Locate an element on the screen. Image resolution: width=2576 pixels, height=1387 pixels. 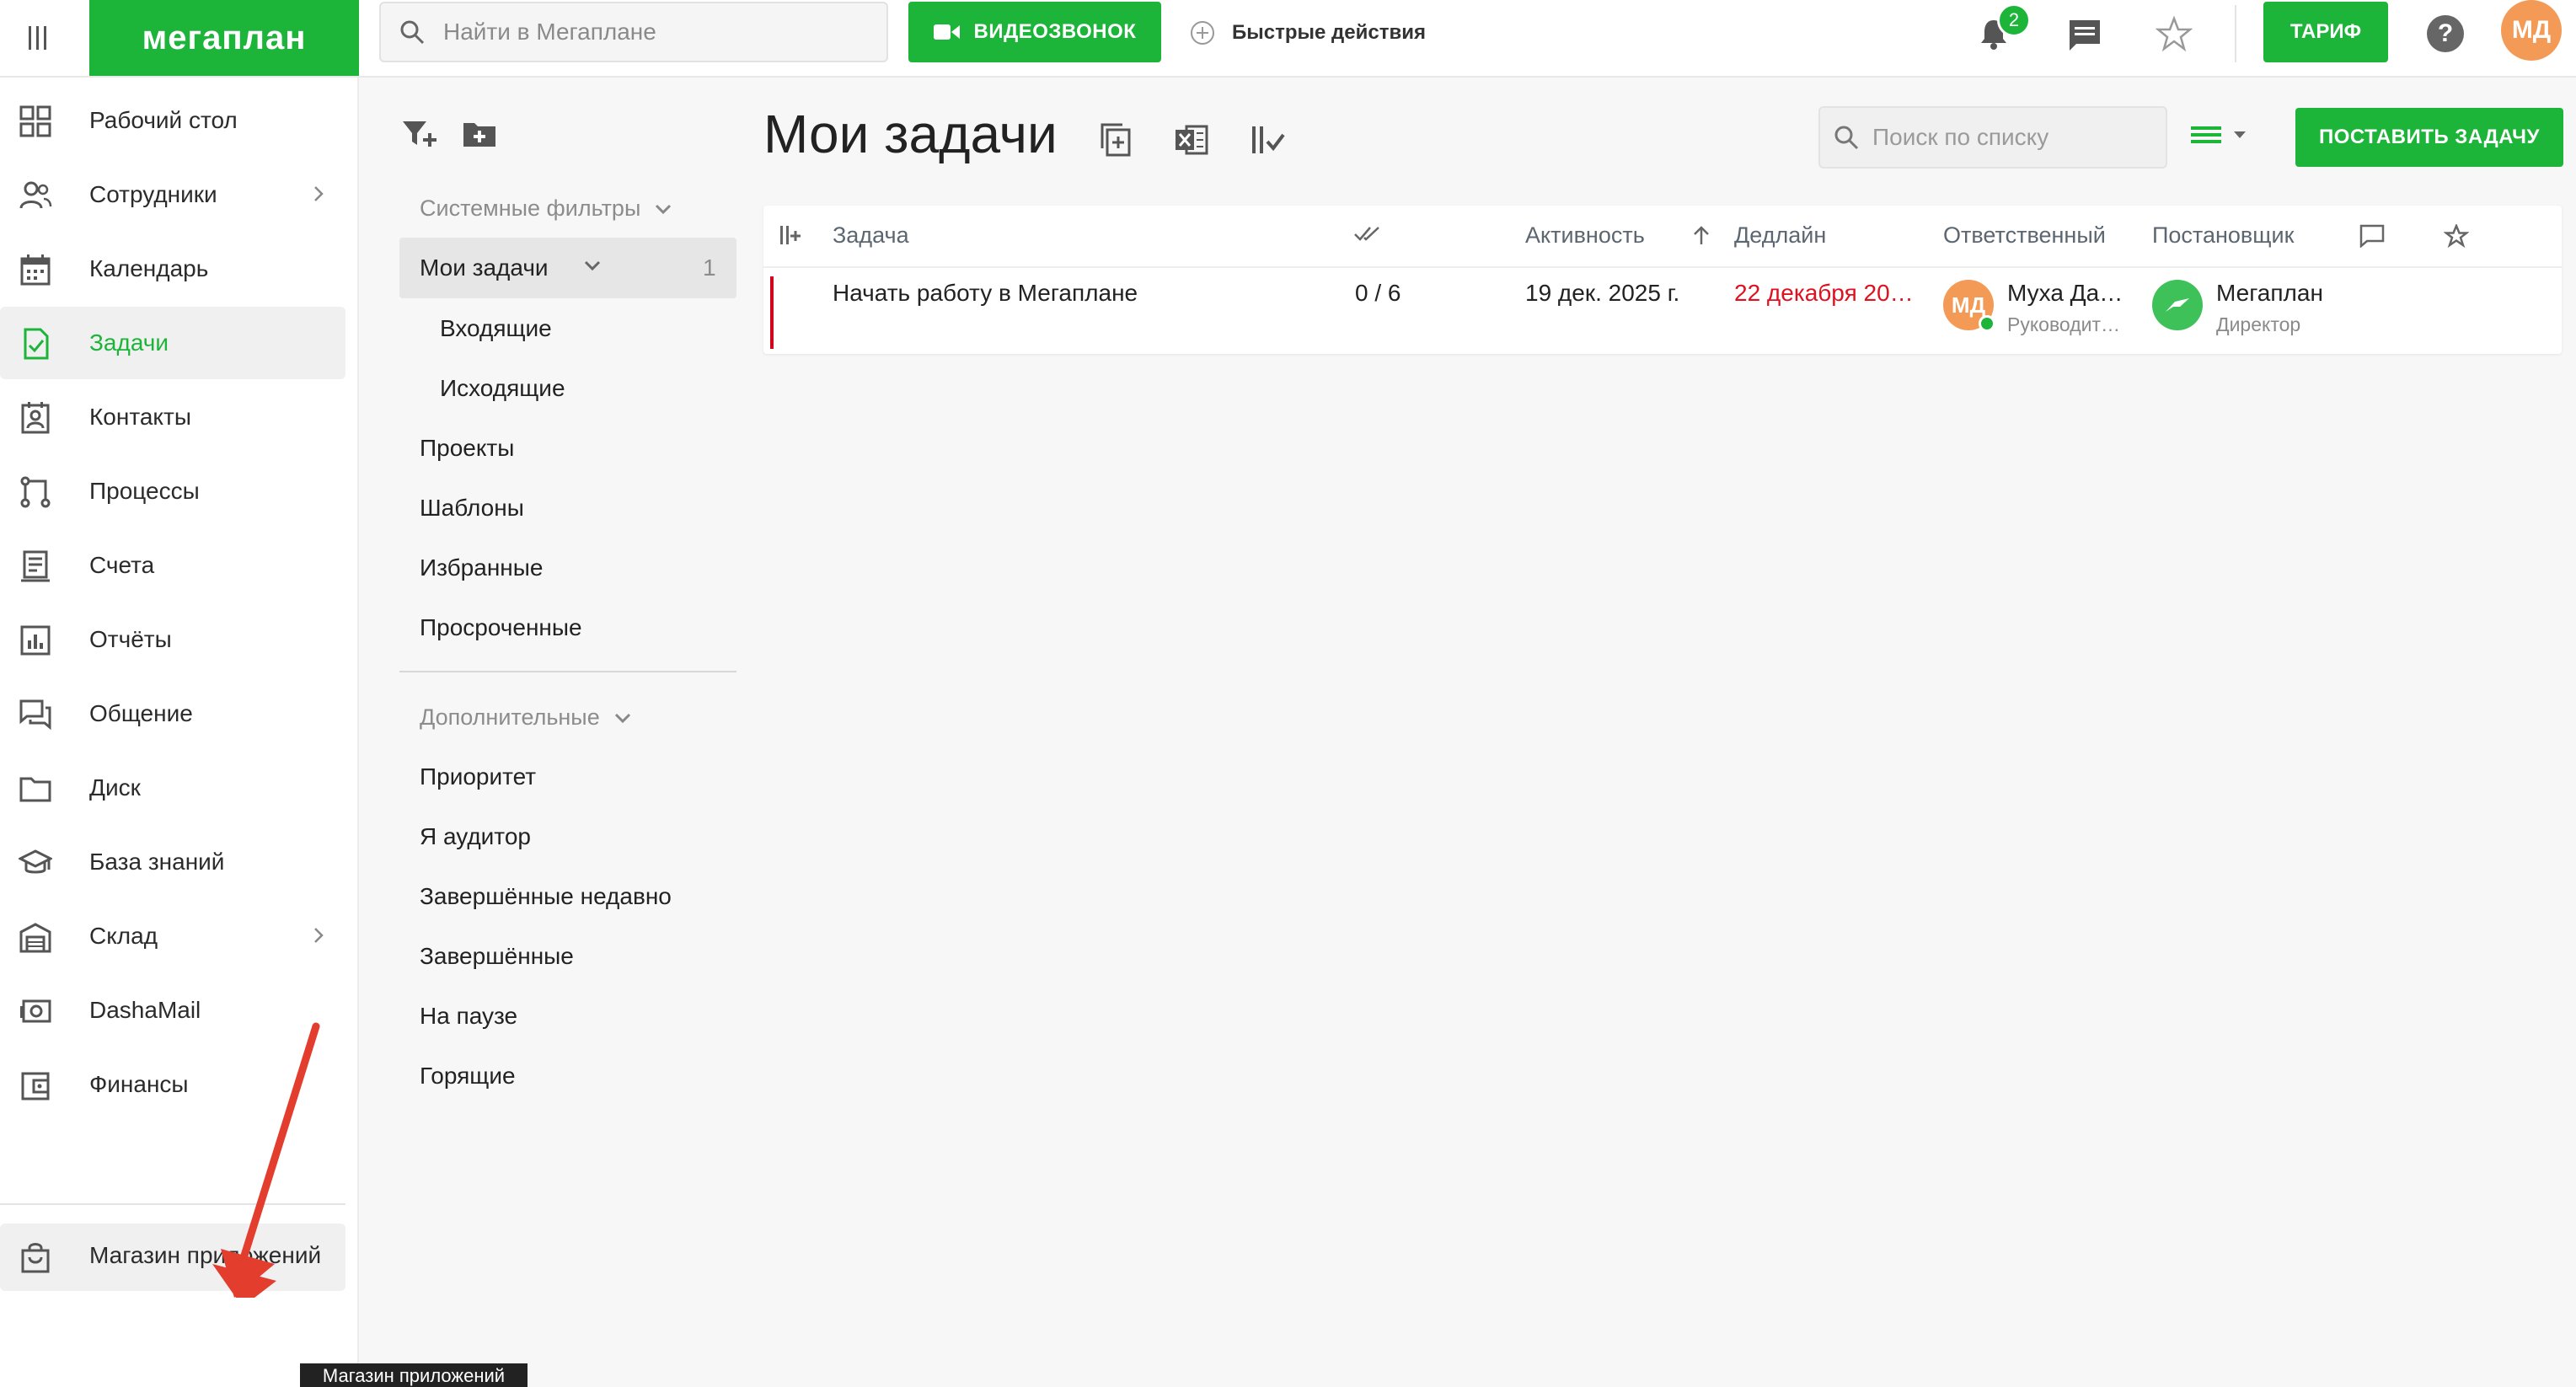
sidebar-item-disk: Диск is located at coordinates (173, 788).